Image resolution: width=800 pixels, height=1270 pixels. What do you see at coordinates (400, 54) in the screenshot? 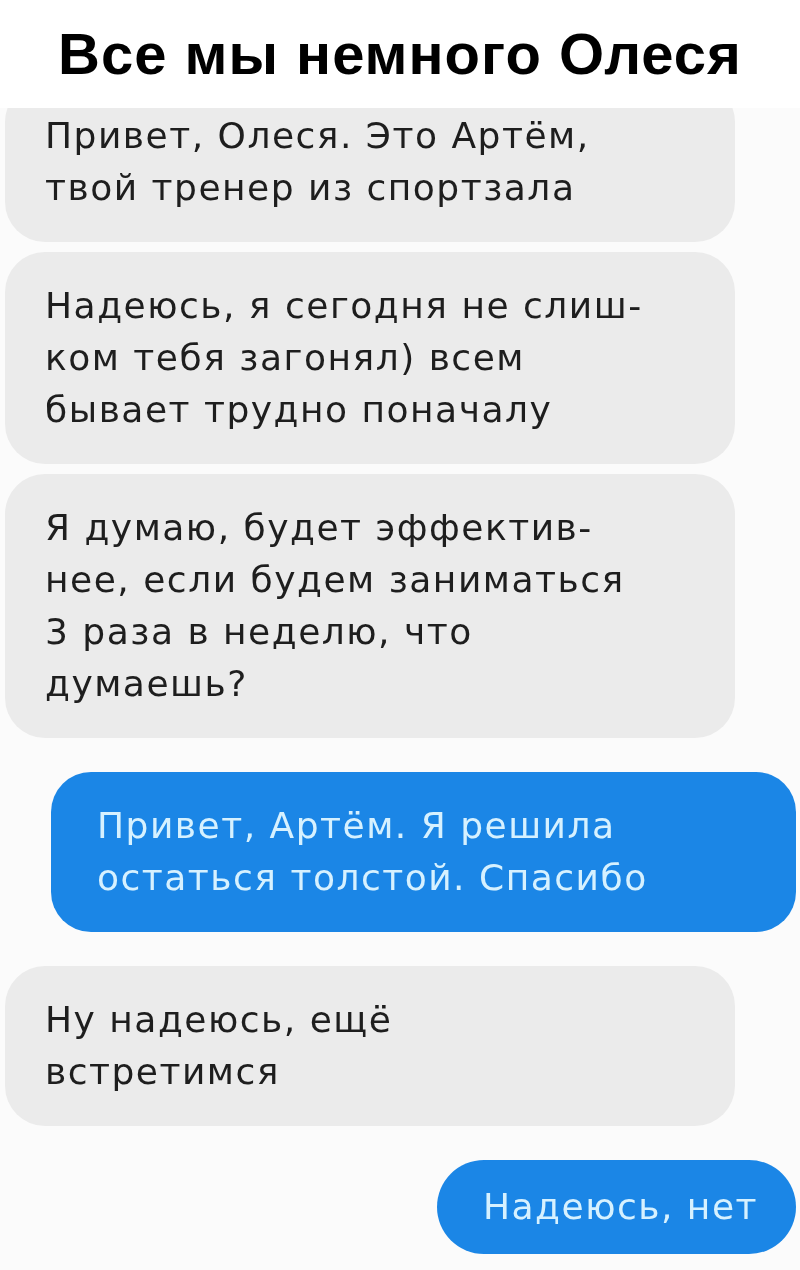
I see `meme-caption: Все мы немного Олеся` at bounding box center [400, 54].